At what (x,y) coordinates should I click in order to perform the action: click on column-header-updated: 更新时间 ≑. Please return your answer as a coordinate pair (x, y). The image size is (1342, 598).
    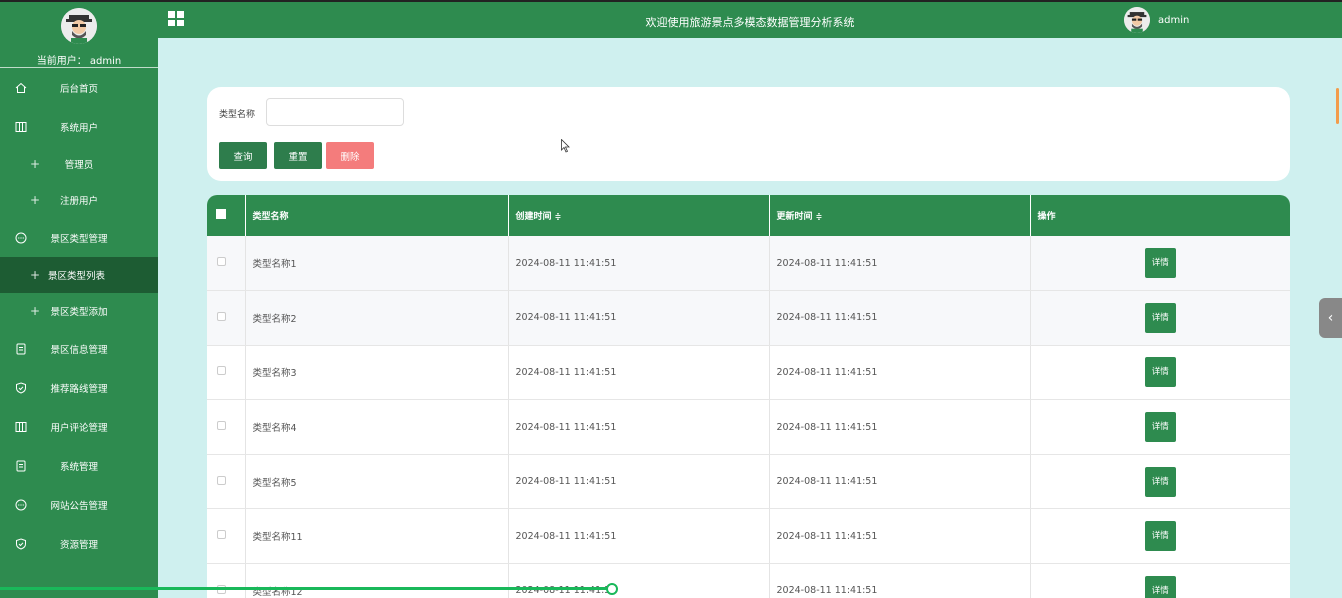
    Looking at the image, I should click on (900, 215).